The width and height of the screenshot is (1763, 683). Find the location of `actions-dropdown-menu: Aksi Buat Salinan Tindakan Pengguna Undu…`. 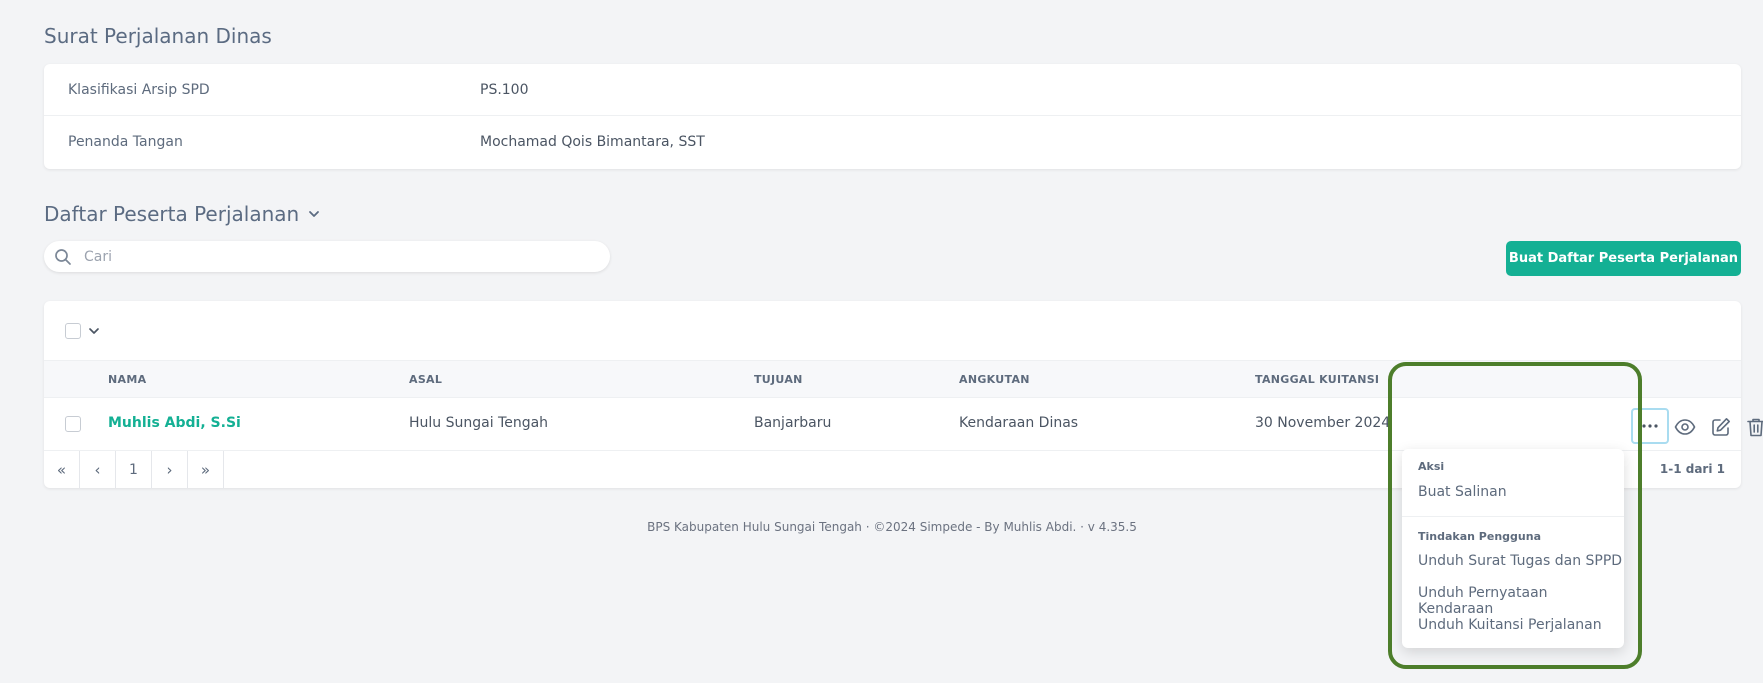

actions-dropdown-menu: Aksi Buat Salinan Tindakan Pengguna Undu… is located at coordinates (1513, 548).